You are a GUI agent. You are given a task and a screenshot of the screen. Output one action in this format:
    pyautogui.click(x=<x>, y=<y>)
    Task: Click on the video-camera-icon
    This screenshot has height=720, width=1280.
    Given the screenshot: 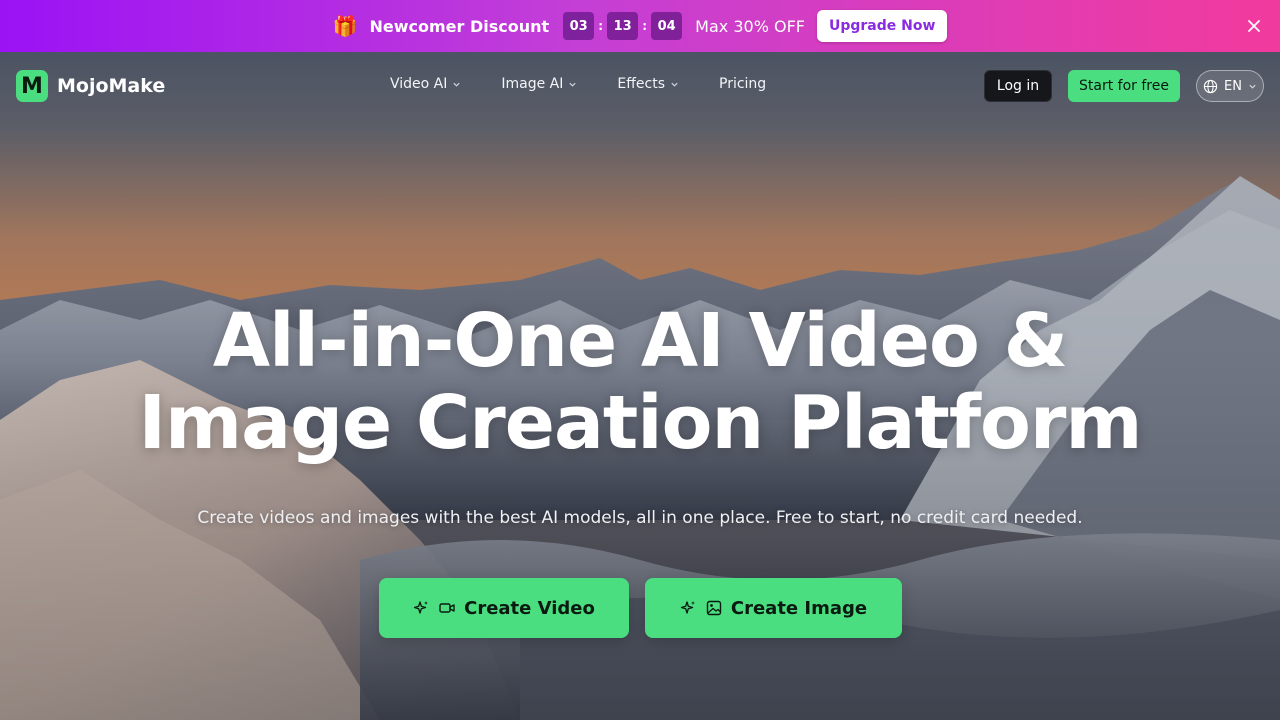 What is the action you would take?
    pyautogui.click(x=447, y=608)
    